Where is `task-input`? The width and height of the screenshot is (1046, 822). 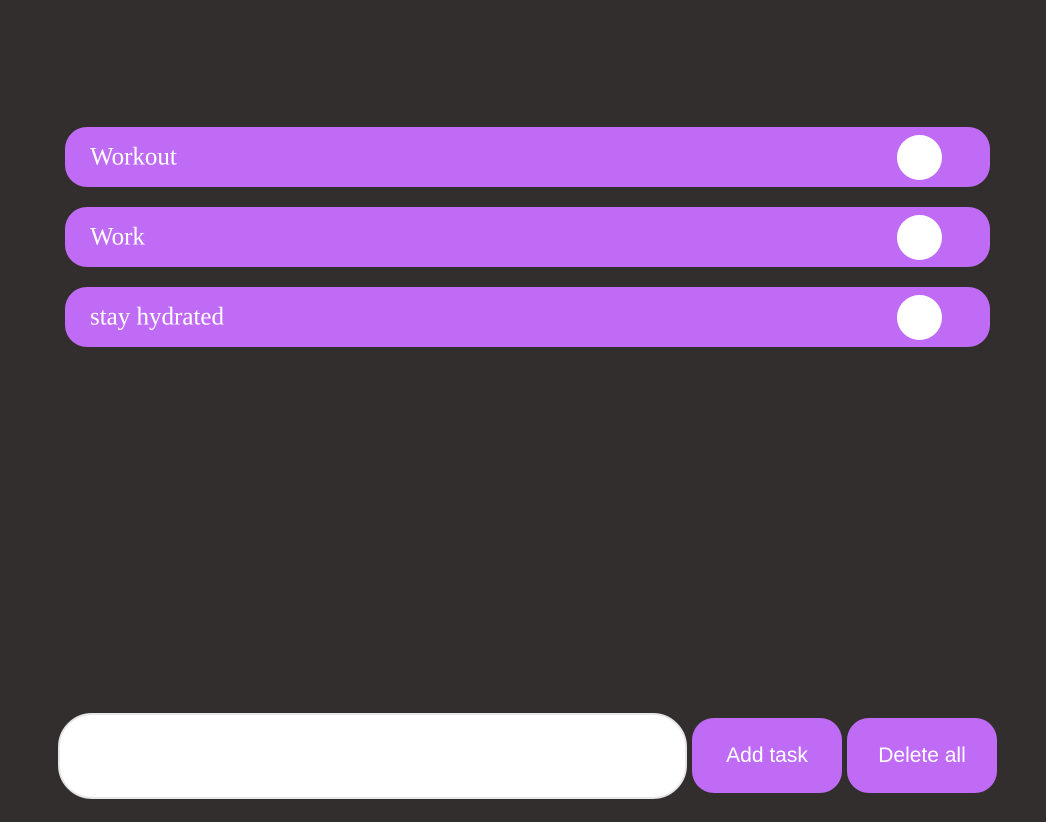
task-input is located at coordinates (372, 756).